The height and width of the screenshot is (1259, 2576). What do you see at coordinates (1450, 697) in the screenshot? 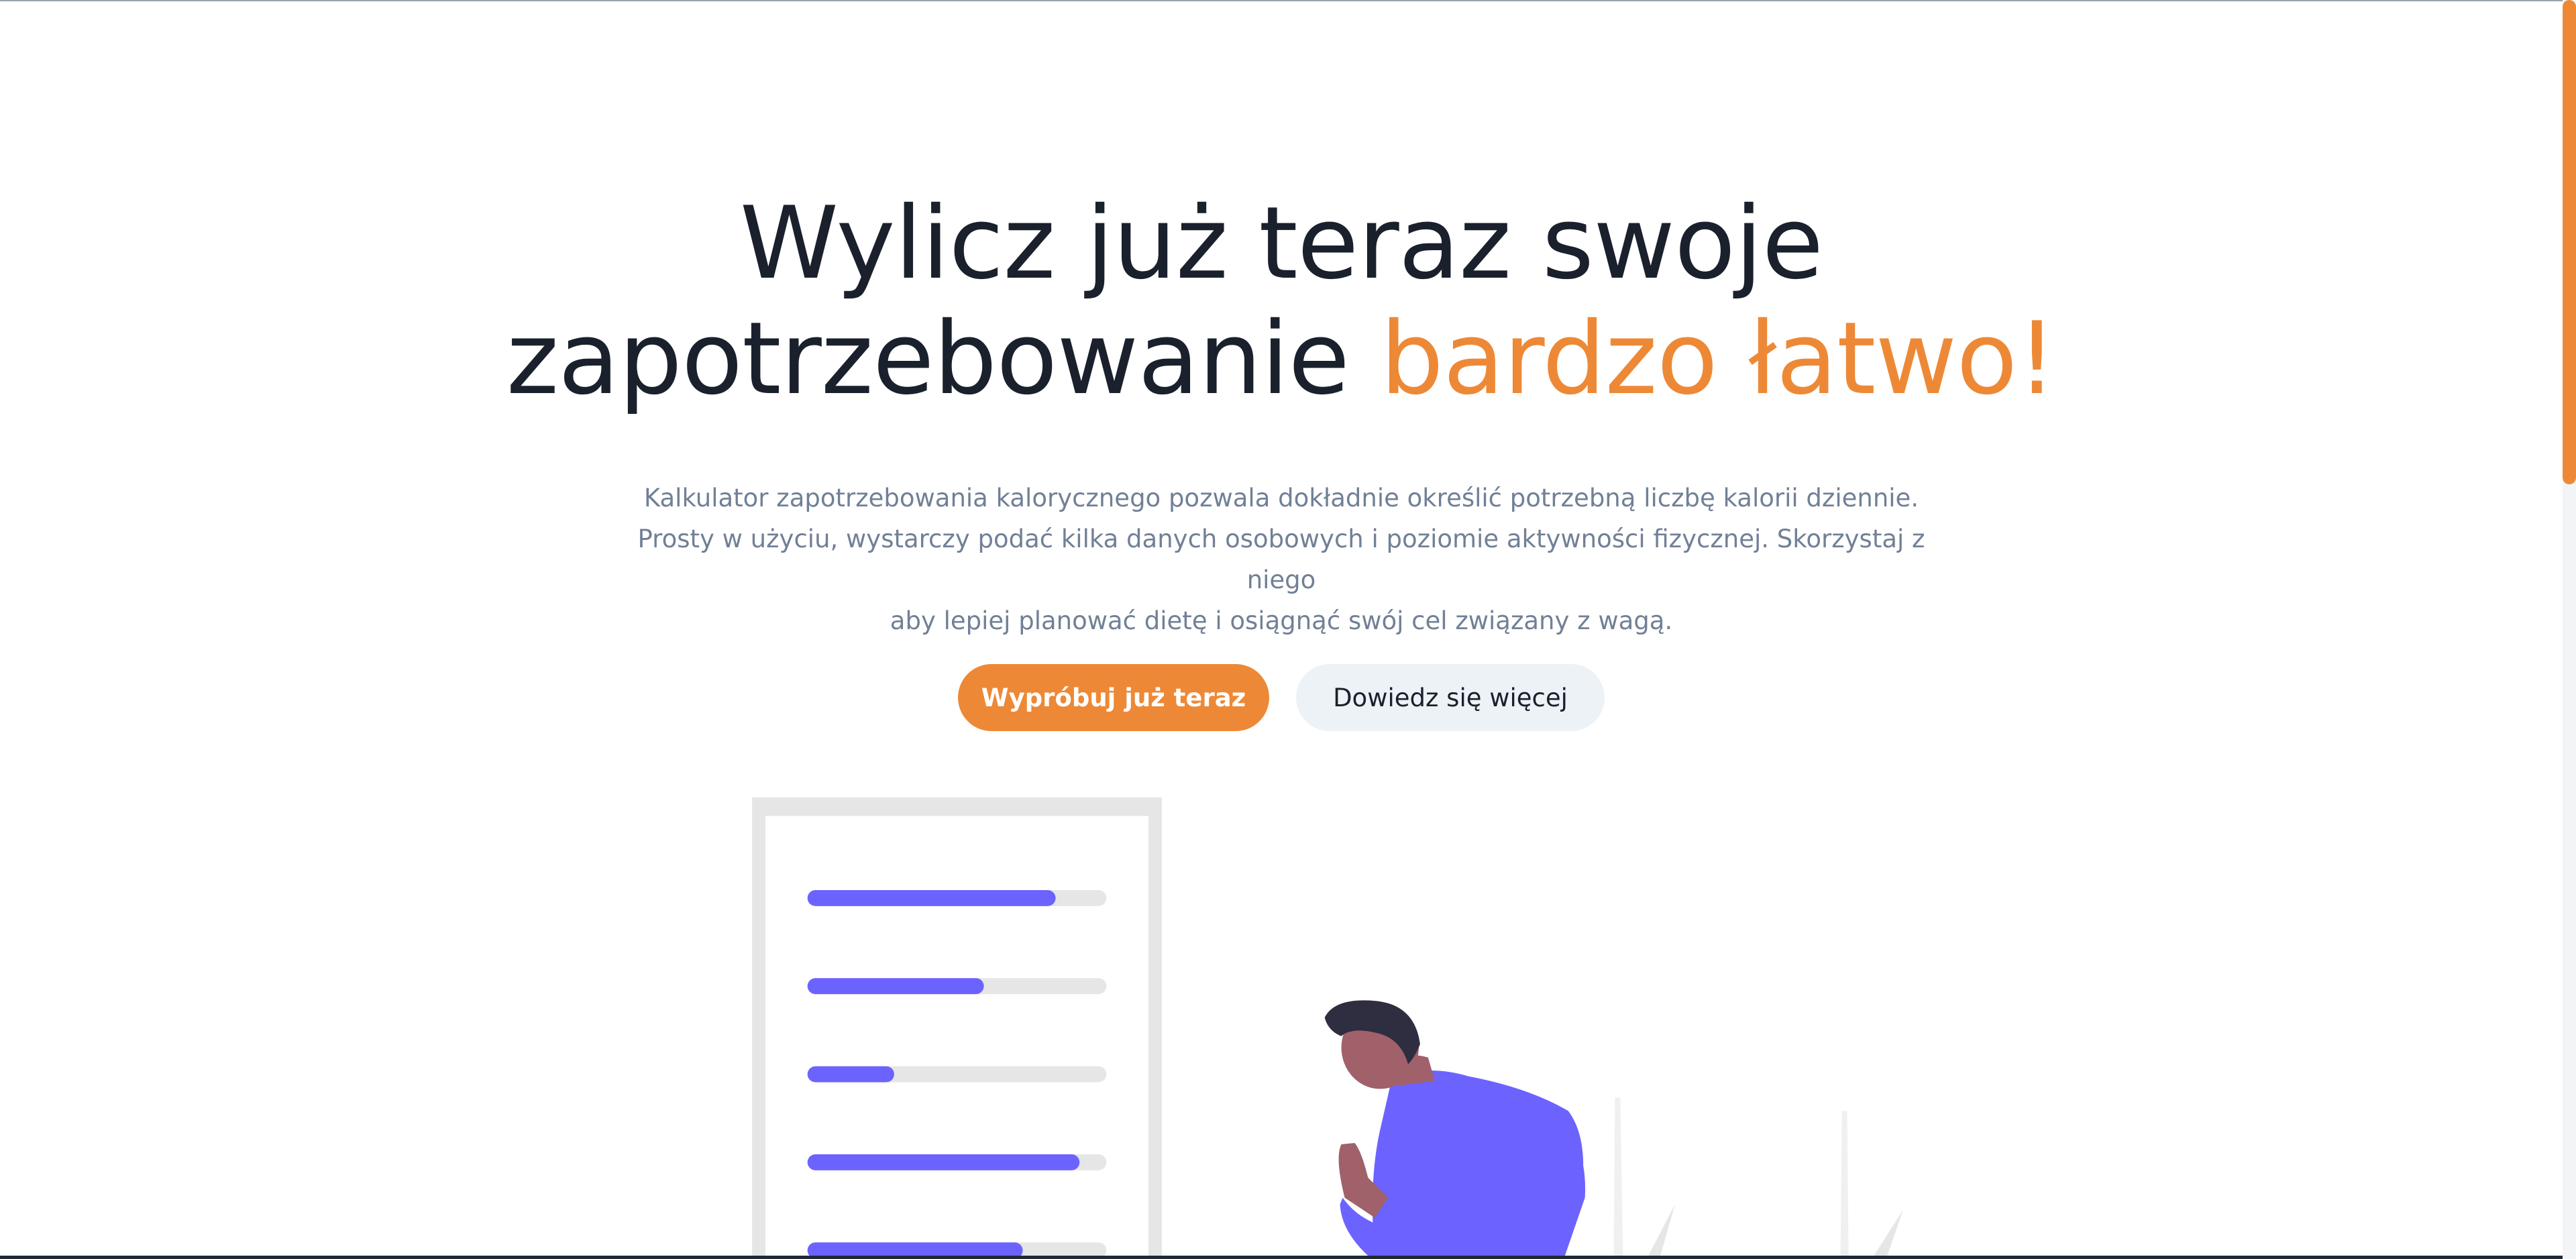
I see `learn-more-button: Dowiedz się więcej` at bounding box center [1450, 697].